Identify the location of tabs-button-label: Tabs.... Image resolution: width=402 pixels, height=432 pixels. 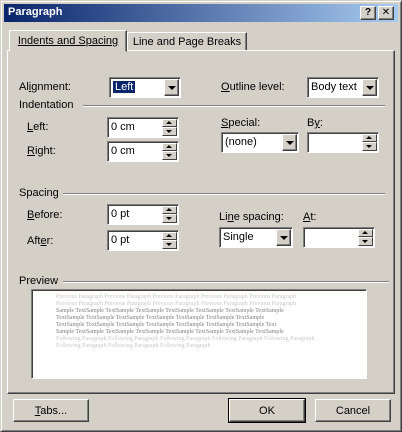
(51, 410).